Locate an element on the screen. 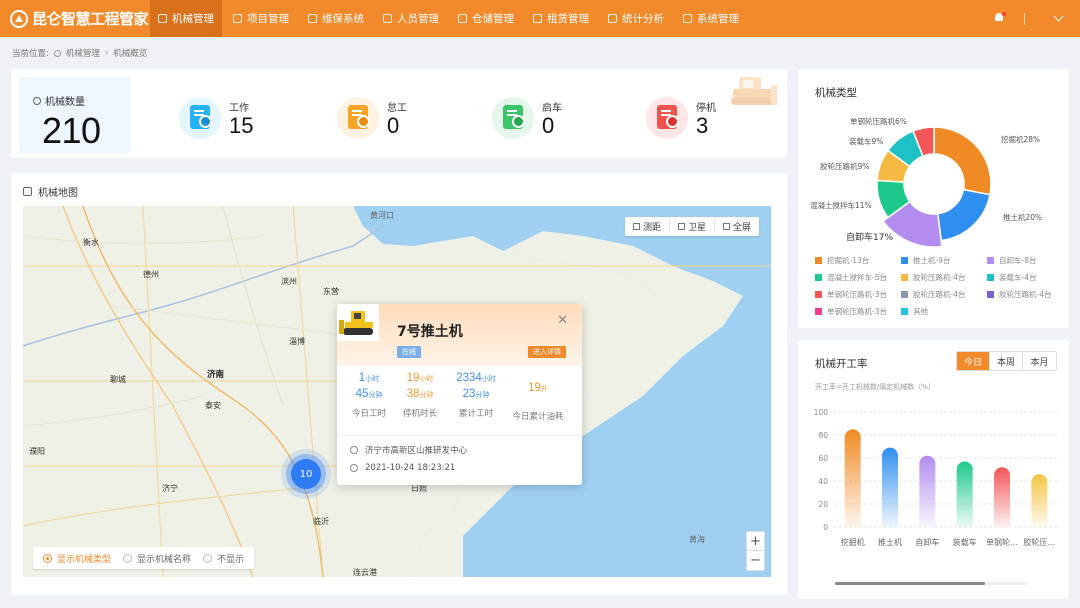  fullscreen-icon is located at coordinates (726, 226).